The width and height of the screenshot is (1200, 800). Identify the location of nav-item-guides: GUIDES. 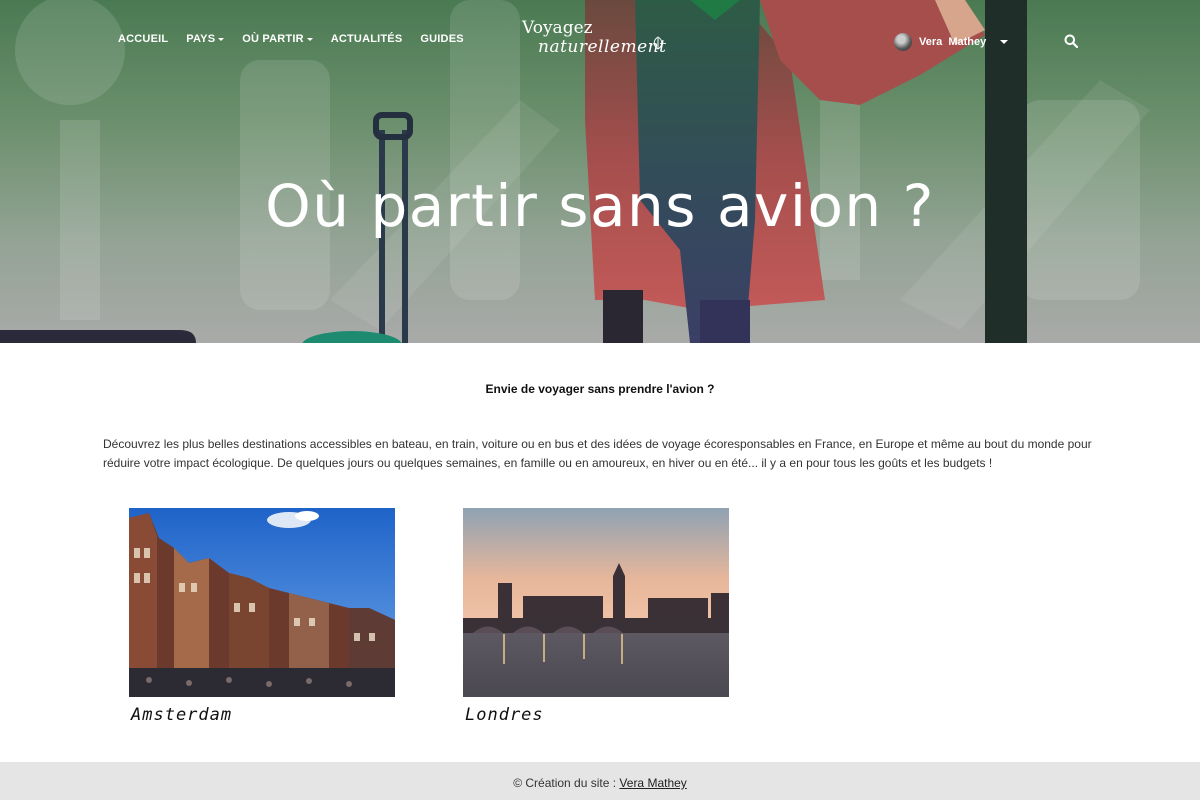
(441, 39).